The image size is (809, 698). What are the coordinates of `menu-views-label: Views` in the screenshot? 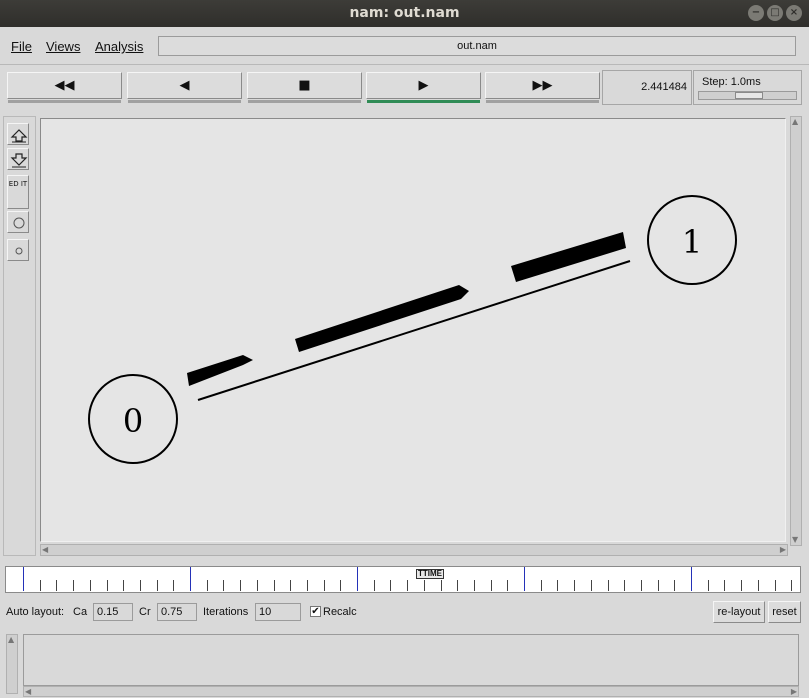 It's located at (63, 46).